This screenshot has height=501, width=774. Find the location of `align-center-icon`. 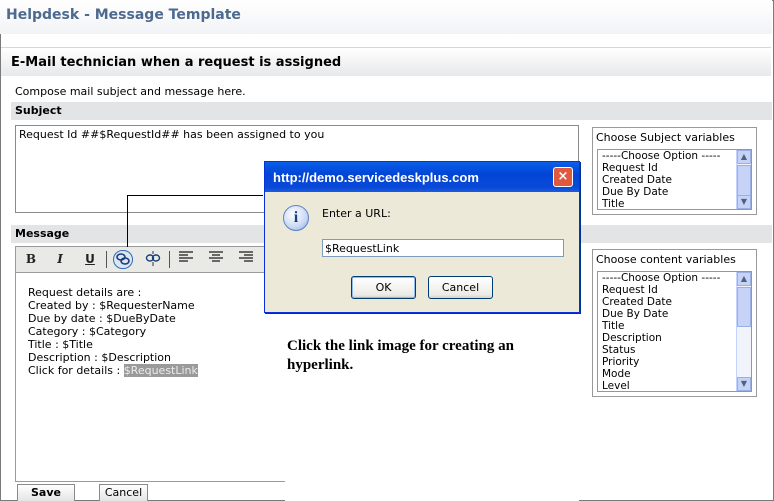

align-center-icon is located at coordinates (216, 259).